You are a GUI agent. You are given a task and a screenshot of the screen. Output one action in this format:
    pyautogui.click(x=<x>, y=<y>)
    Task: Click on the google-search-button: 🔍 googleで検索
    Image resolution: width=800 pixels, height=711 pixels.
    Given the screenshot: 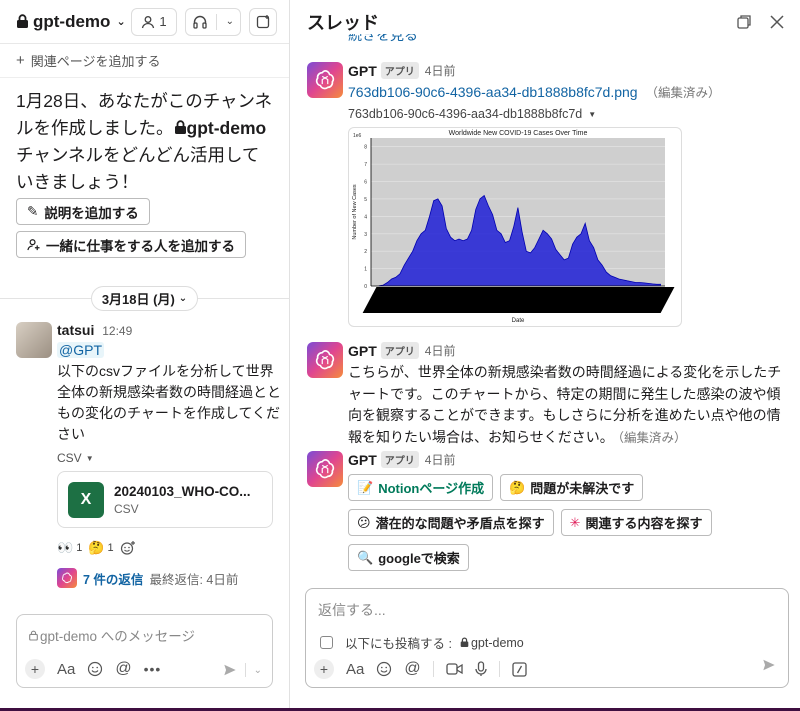 What is the action you would take?
    pyautogui.click(x=408, y=557)
    